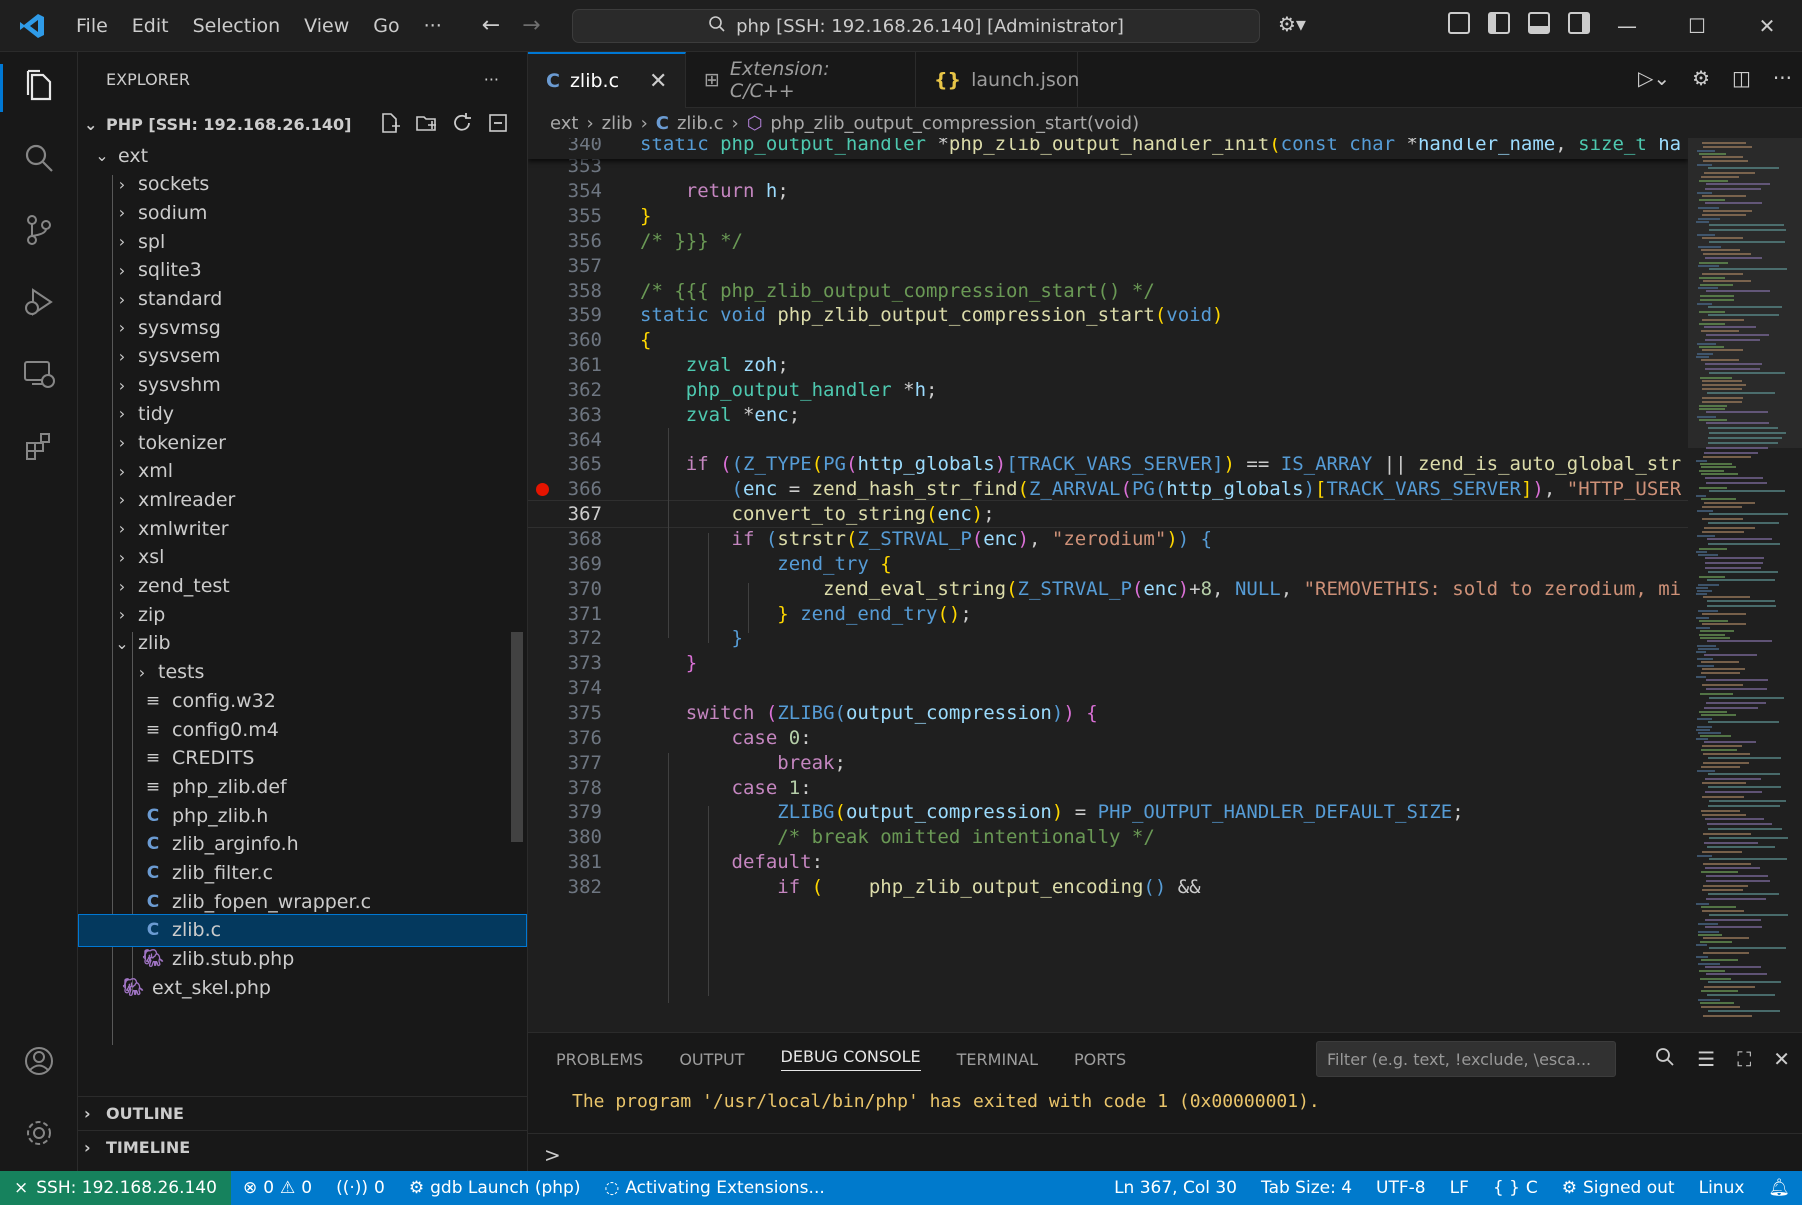 This screenshot has width=1802, height=1205. Describe the element at coordinates (565, 688) in the screenshot. I see `line-number: 374` at that location.